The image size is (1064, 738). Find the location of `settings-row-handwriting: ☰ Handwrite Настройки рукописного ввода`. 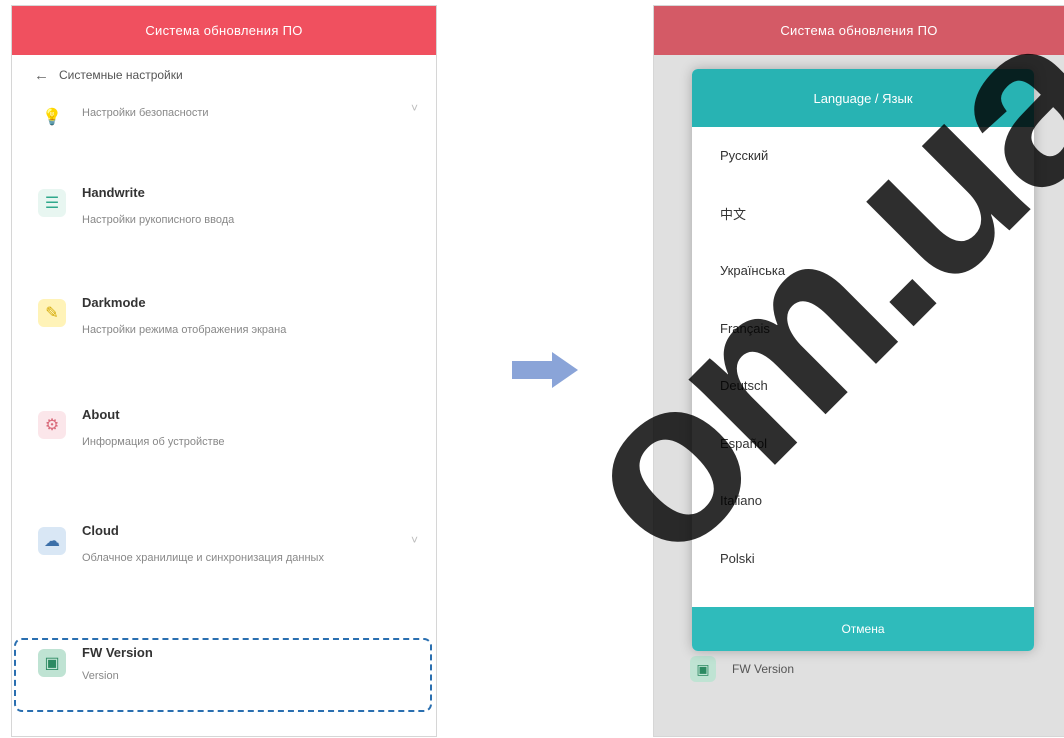

settings-row-handwriting: ☰ Handwrite Настройки рукописного ввода is located at coordinates (224, 240).